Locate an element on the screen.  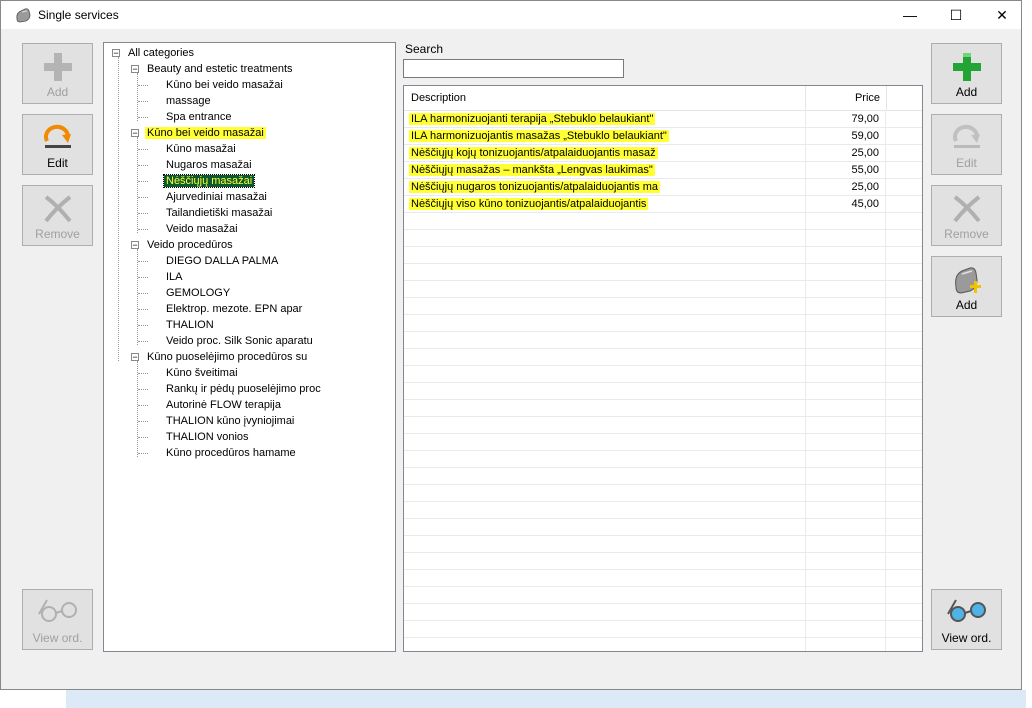
column-header-price-label: Price is located at coordinates (867, 98).